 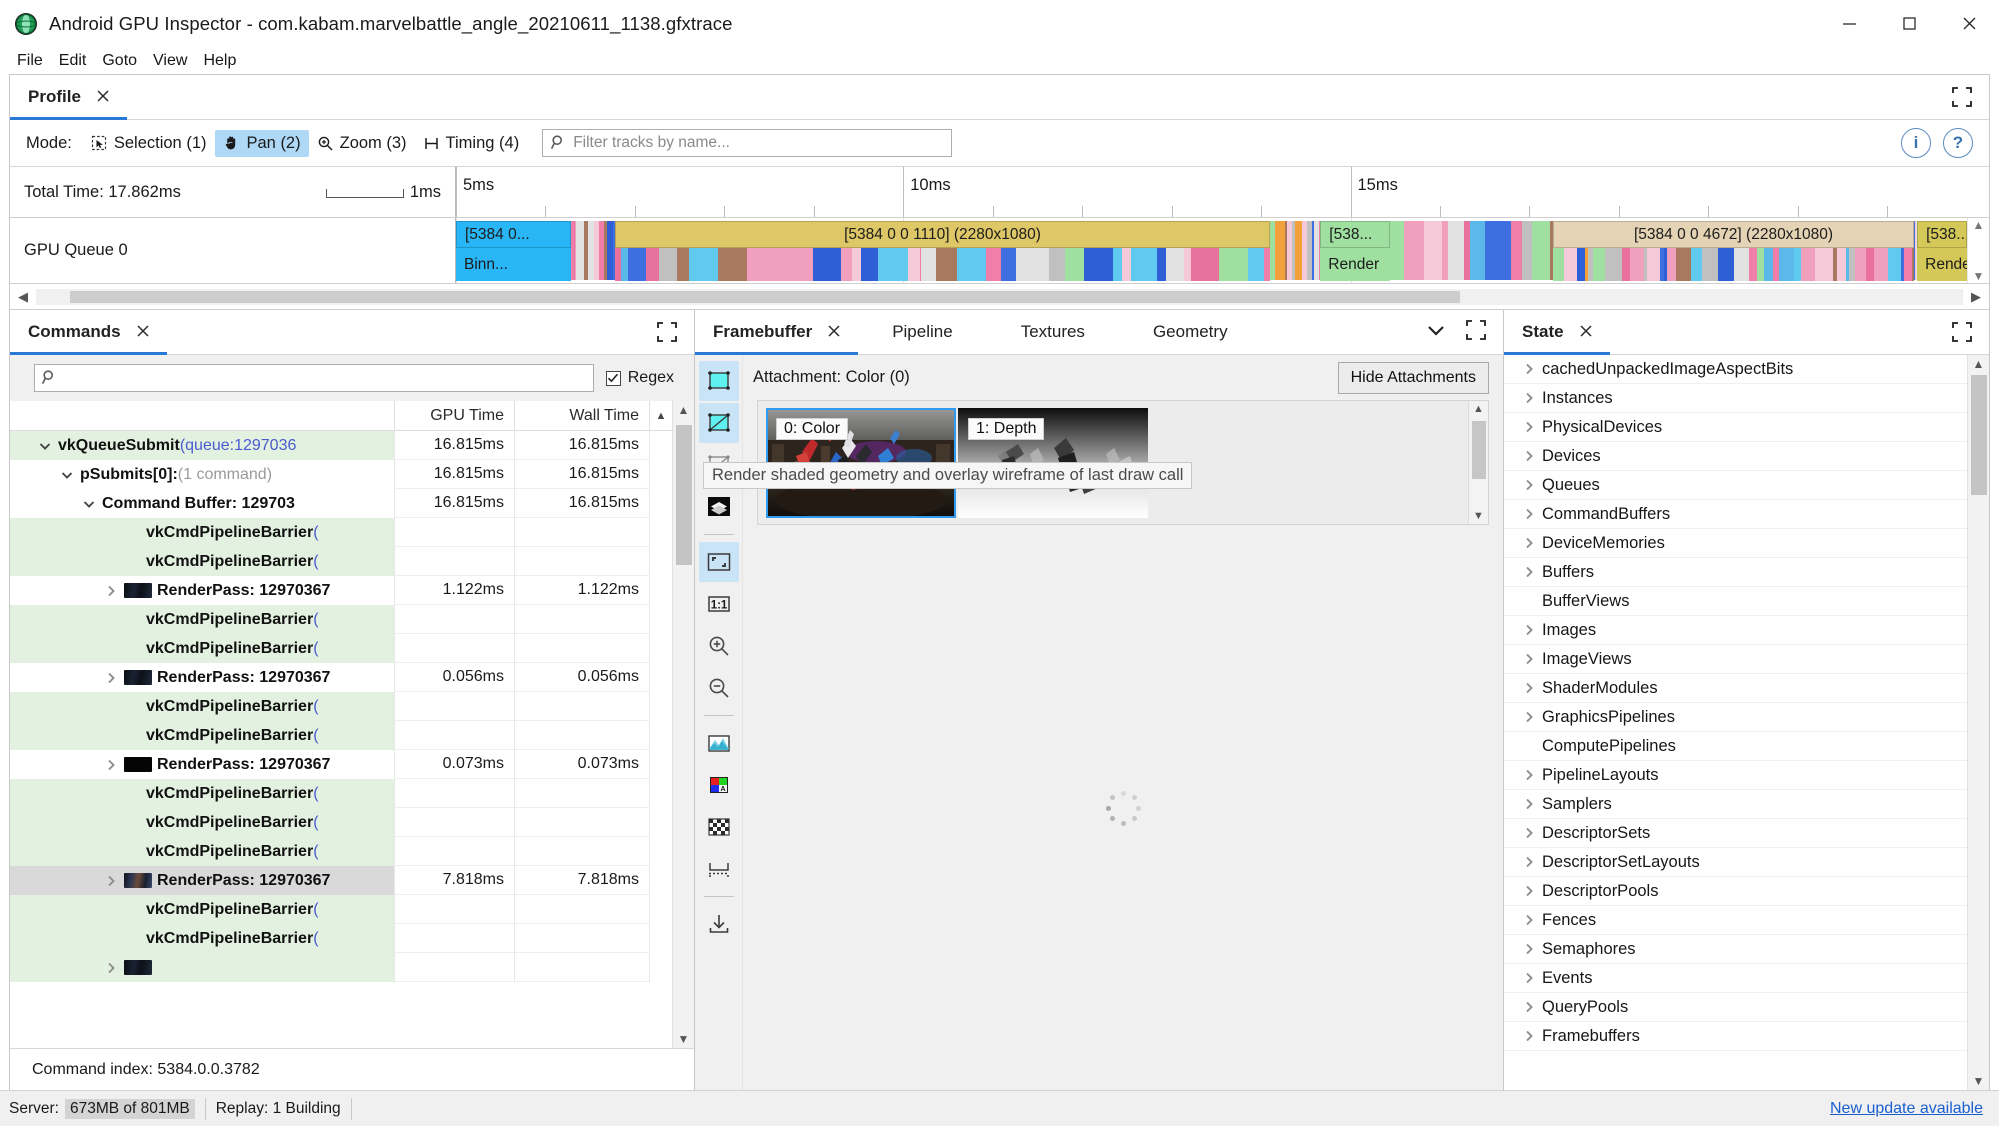 What do you see at coordinates (718, 562) in the screenshot?
I see `zoom-fit-icon` at bounding box center [718, 562].